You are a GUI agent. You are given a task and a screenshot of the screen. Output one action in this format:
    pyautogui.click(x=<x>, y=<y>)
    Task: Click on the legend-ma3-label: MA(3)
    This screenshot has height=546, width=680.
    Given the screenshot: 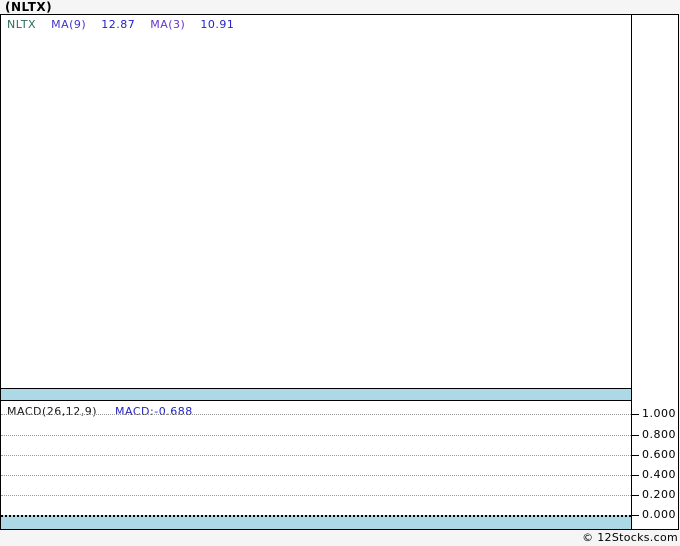 What is the action you would take?
    pyautogui.click(x=168, y=24)
    